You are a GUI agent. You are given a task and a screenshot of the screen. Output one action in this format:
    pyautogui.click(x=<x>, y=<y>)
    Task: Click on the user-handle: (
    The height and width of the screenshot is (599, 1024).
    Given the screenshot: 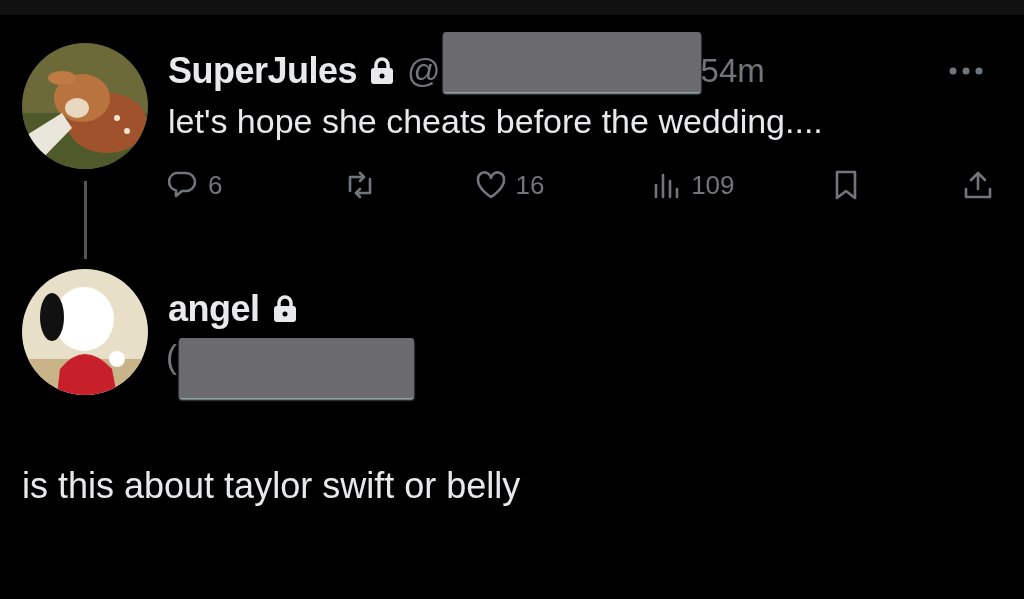 What is the action you would take?
    pyautogui.click(x=171, y=357)
    